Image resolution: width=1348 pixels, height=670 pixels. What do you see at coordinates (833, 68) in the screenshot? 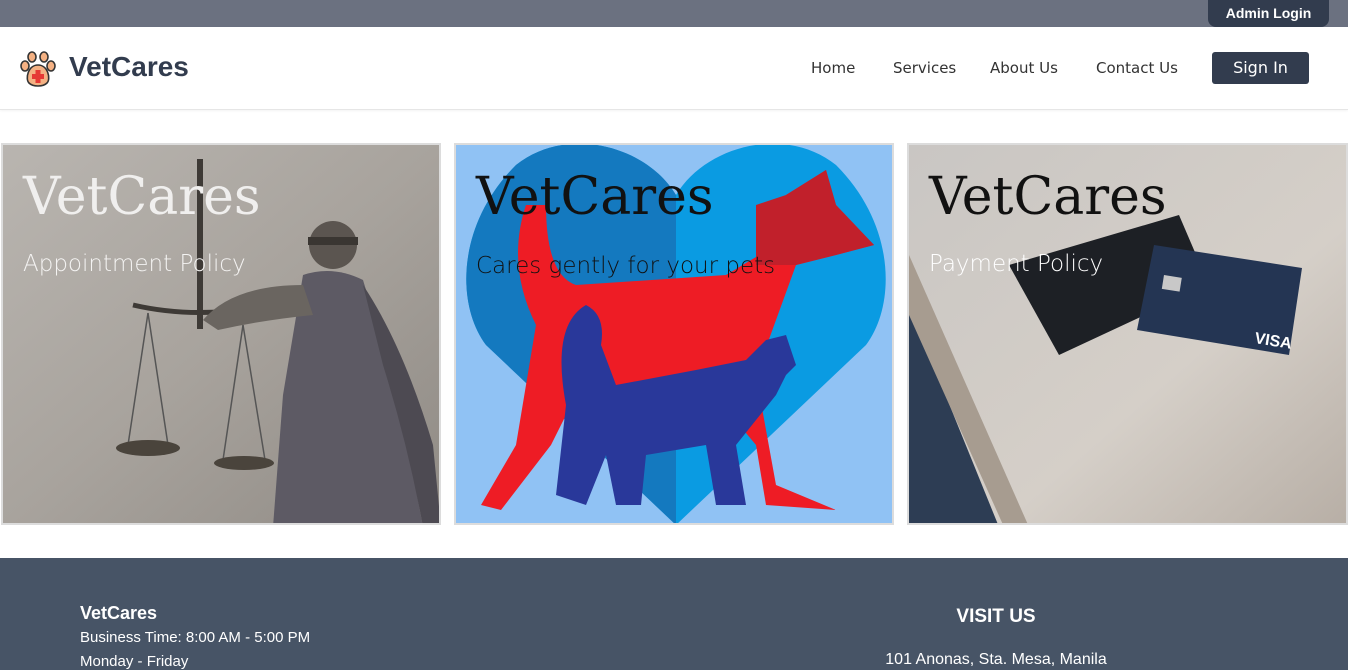
I see `nav-home: Home` at bounding box center [833, 68].